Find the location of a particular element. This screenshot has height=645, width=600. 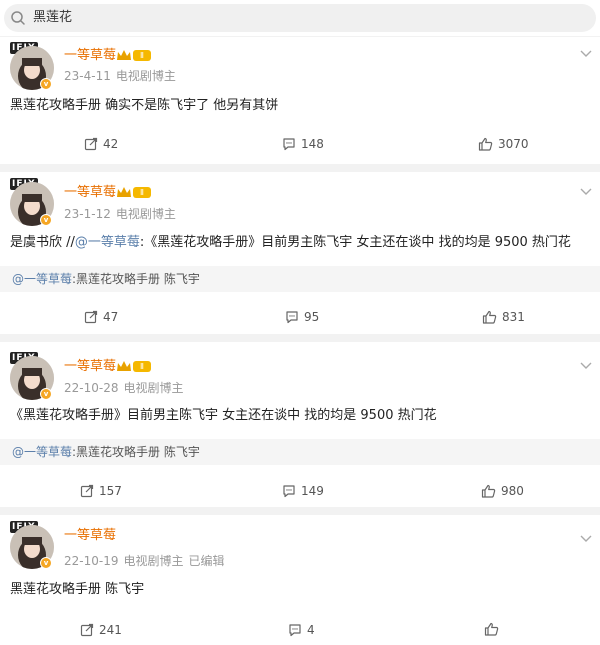

post-date: 23-1-12 is located at coordinates (87, 214).